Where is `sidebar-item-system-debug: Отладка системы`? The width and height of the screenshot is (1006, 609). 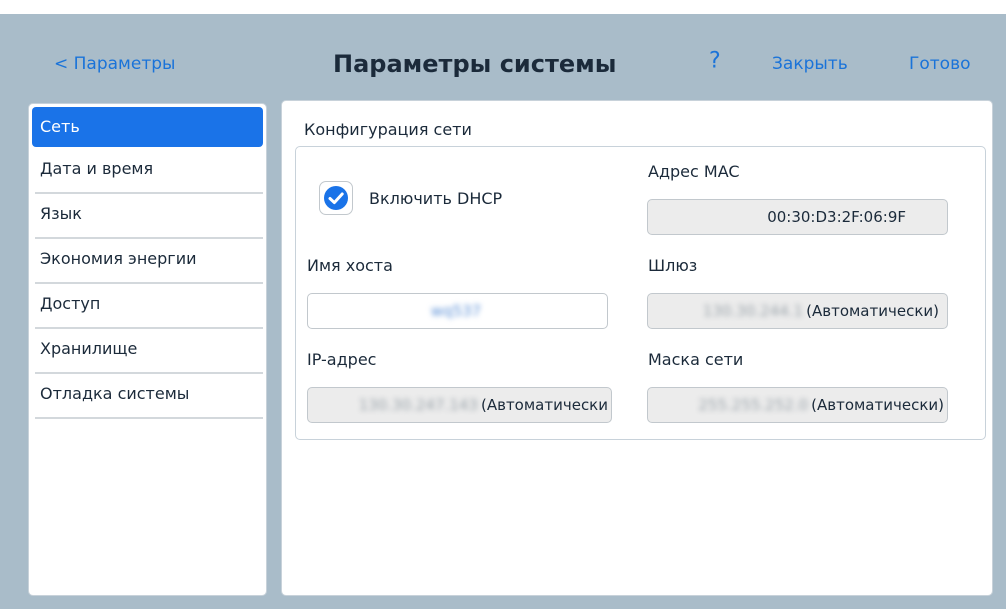
sidebar-item-system-debug: Отладка системы is located at coordinates (147, 396).